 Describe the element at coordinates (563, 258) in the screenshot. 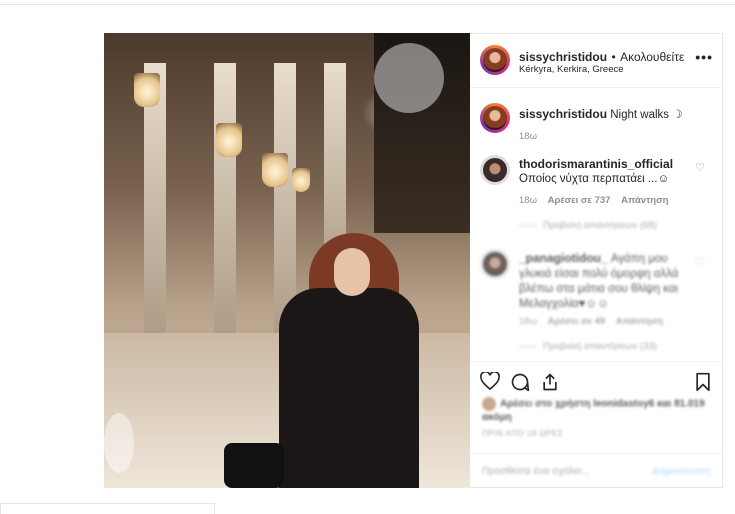

I see `comment-username: _panagiotidou_` at that location.